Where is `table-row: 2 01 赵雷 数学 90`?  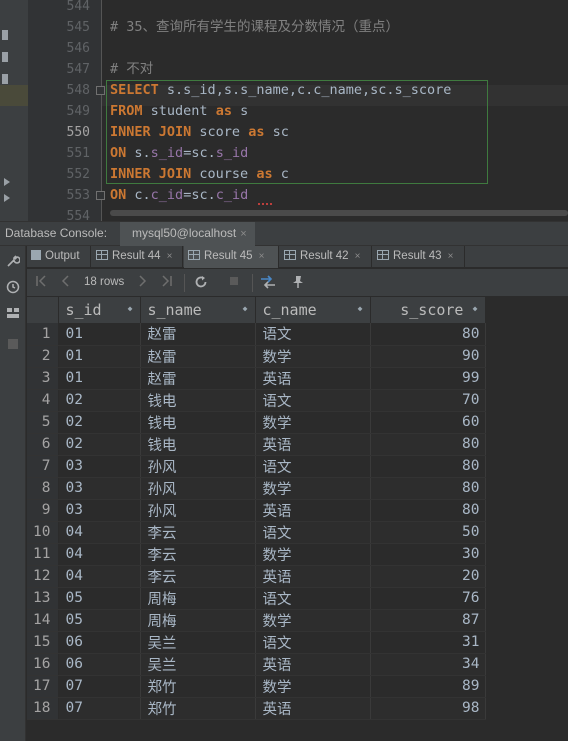 table-row: 2 01 赵雷 数学 90 is located at coordinates (257, 356).